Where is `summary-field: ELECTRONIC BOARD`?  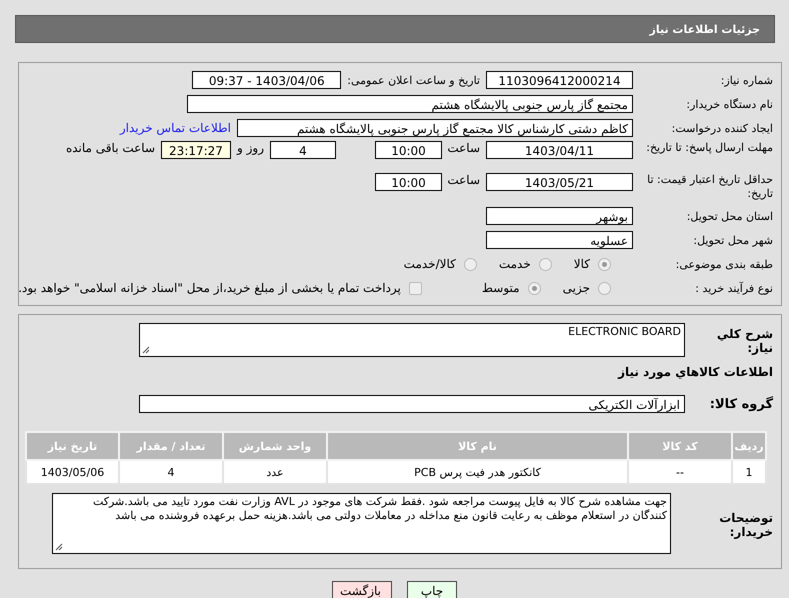
summary-field: ELECTRONIC BOARD is located at coordinates (412, 340).